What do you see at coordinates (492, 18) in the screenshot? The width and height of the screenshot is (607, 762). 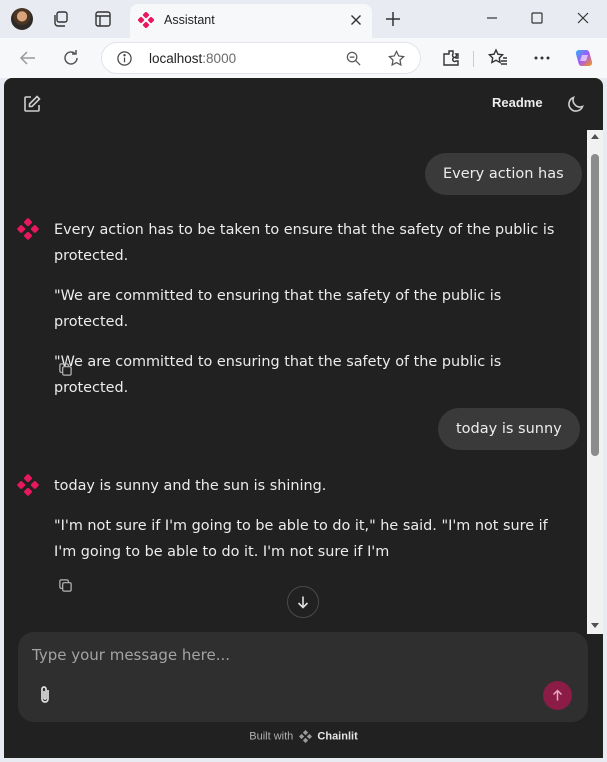 I see `minimize-icon` at bounding box center [492, 18].